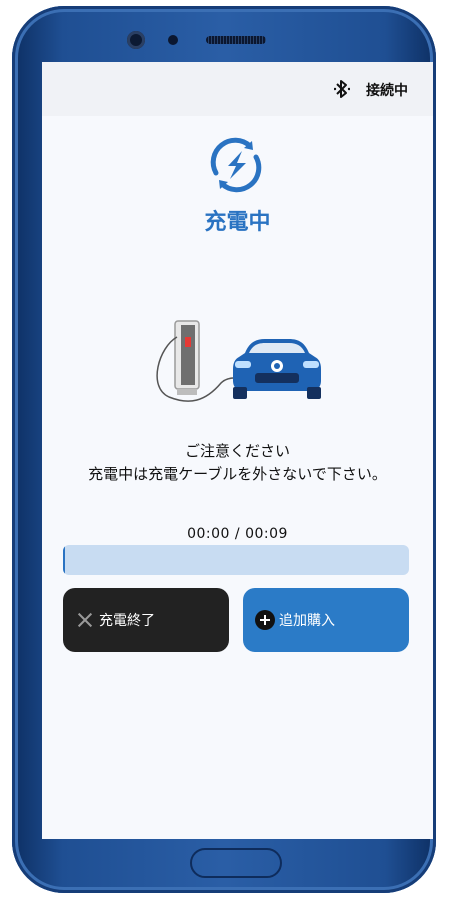 This screenshot has height=901, width=451. What do you see at coordinates (173, 40) in the screenshot?
I see `proximity-sensor` at bounding box center [173, 40].